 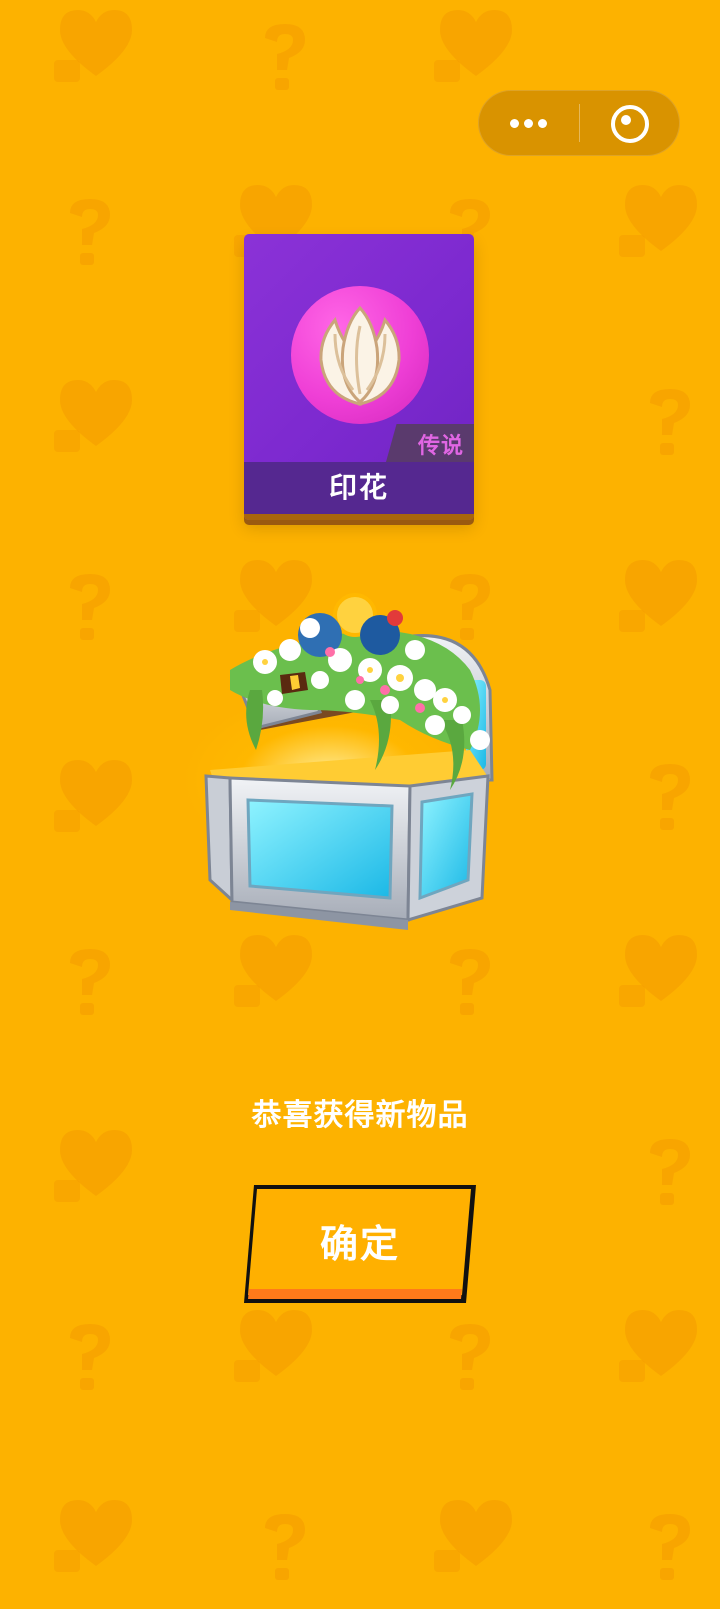 I want to click on more-dots-icon, so click(x=514, y=123).